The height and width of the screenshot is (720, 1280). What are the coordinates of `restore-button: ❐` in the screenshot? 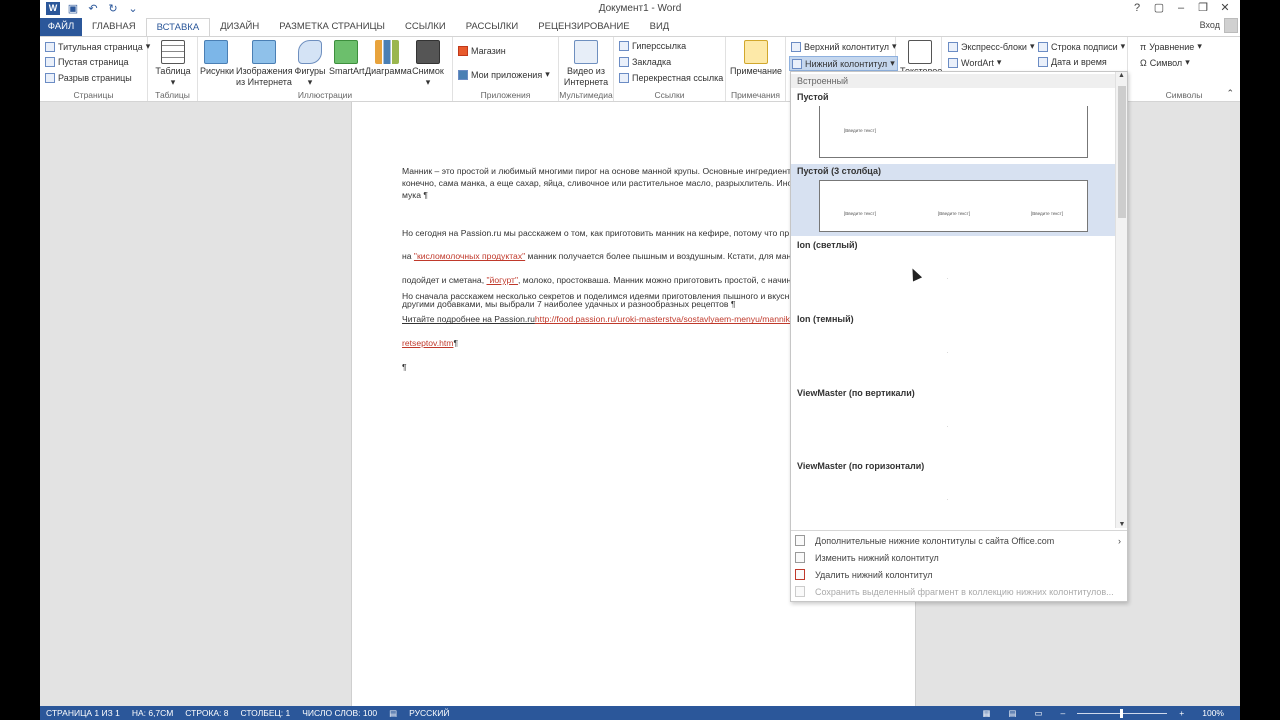 It's located at (1203, 8).